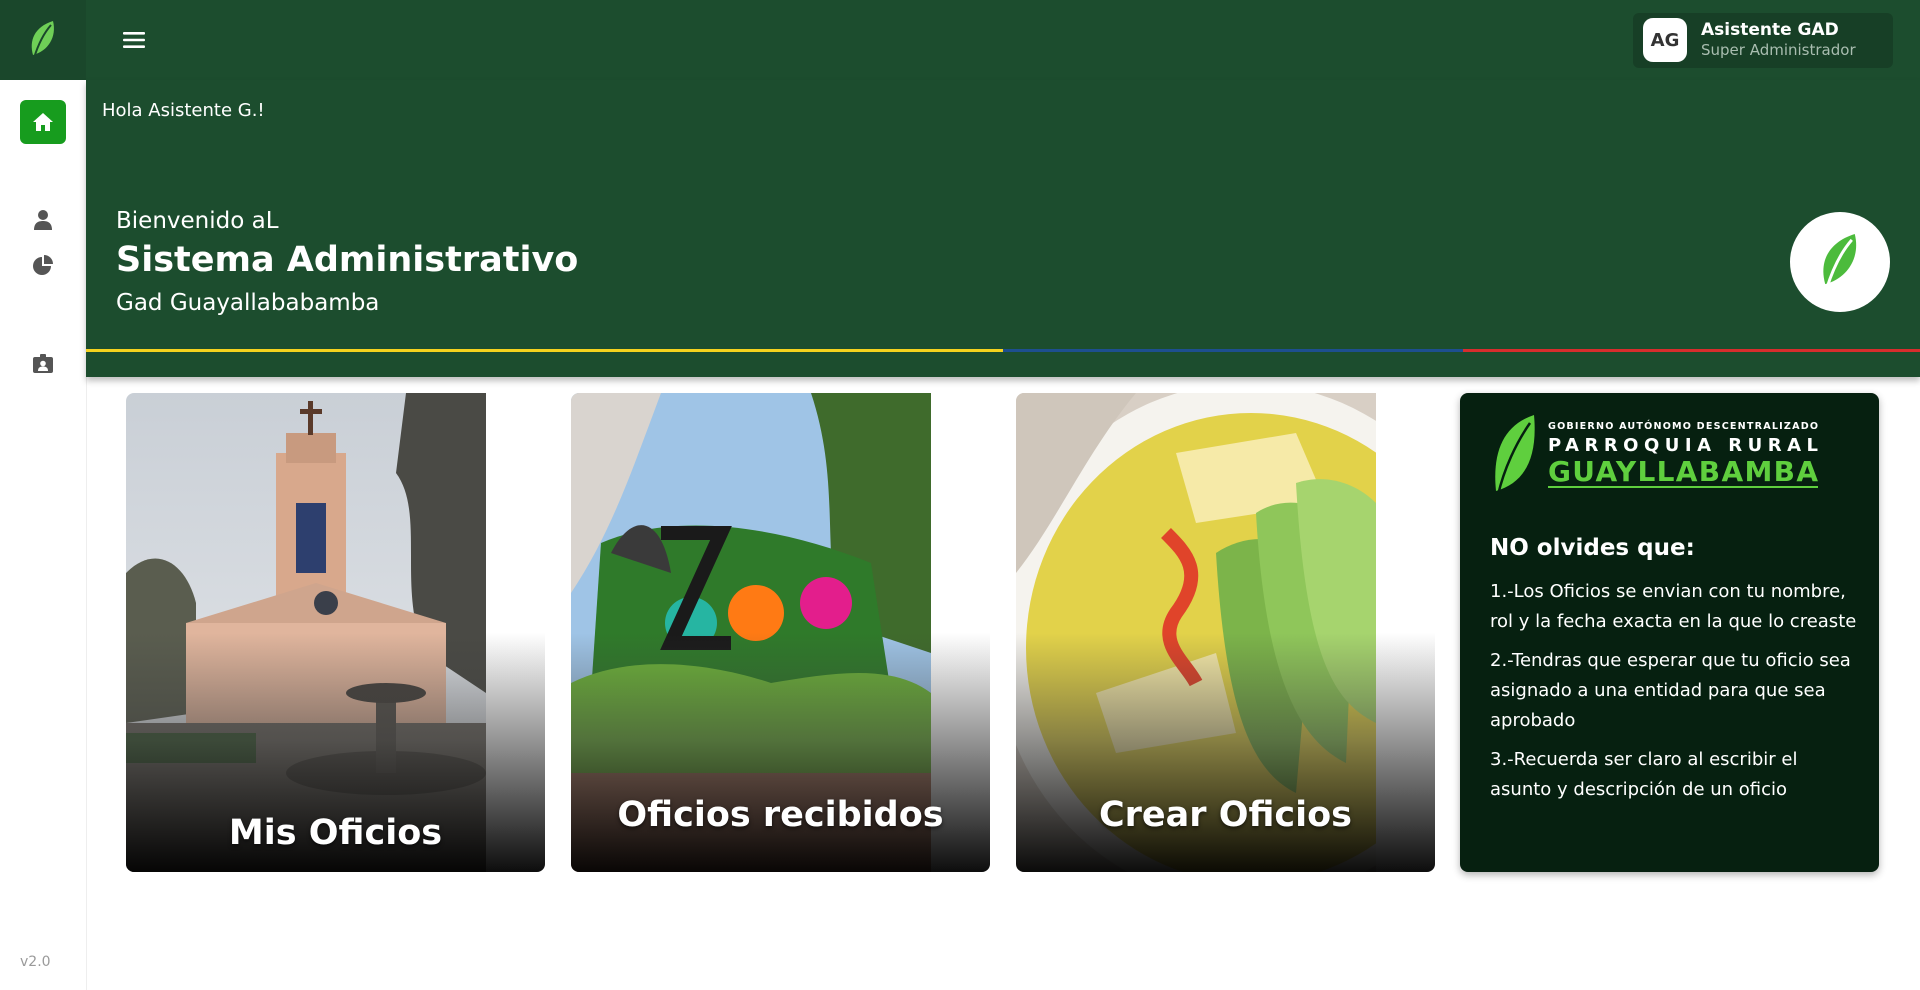 The height and width of the screenshot is (990, 1920). I want to click on user-icon, so click(43, 220).